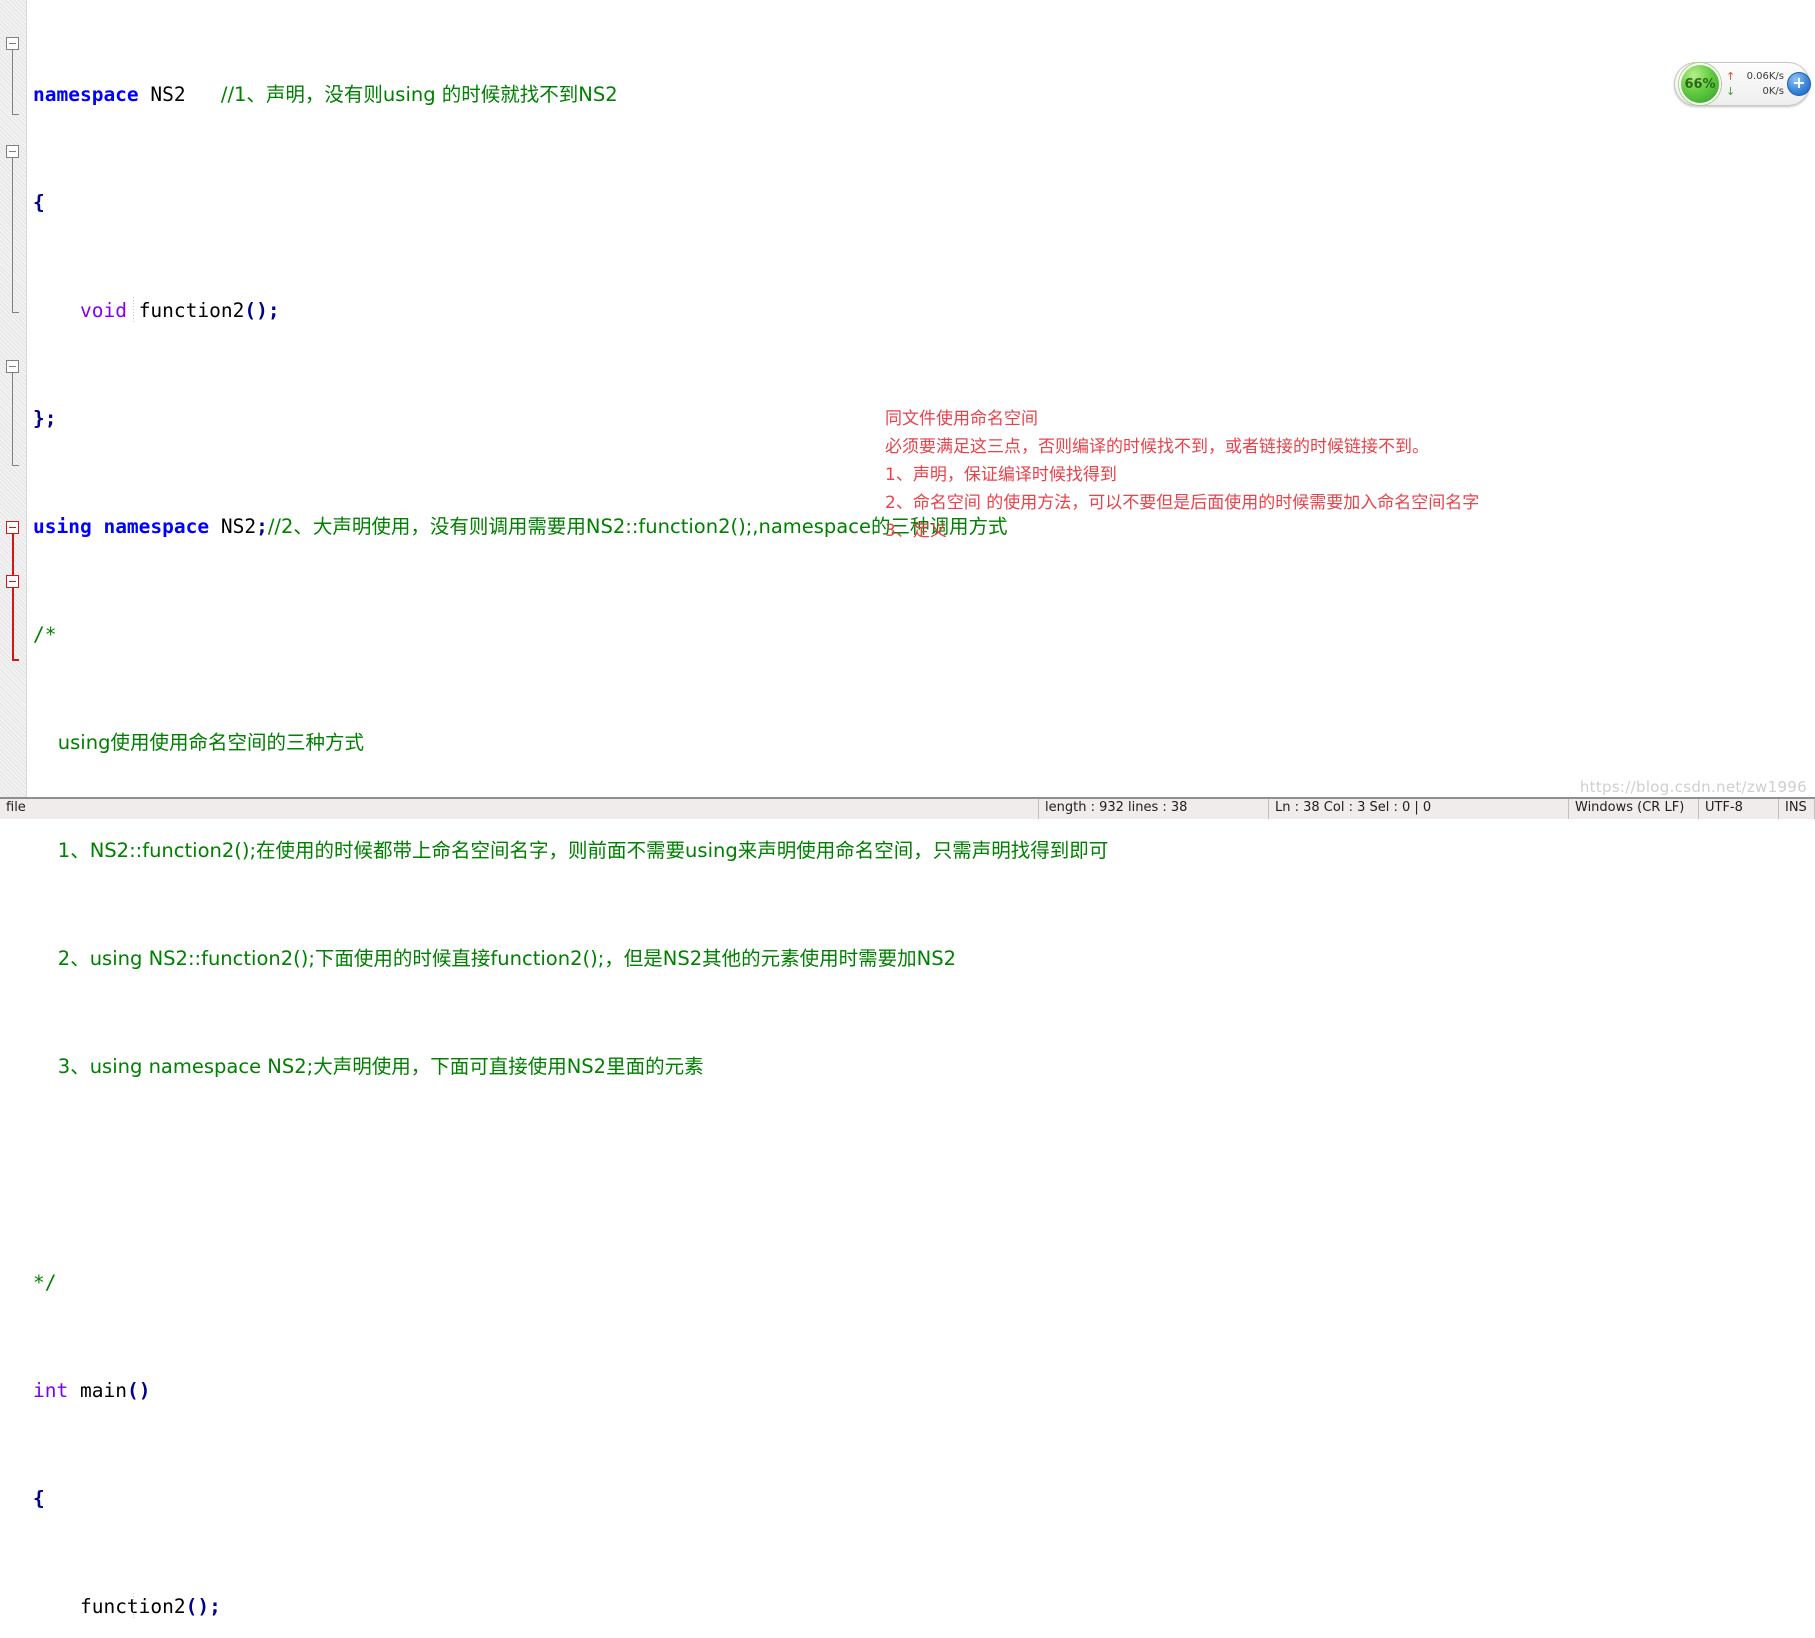 The width and height of the screenshot is (1815, 1638). What do you see at coordinates (921, 634) in the screenshot?
I see `code-line-6: /*` at bounding box center [921, 634].